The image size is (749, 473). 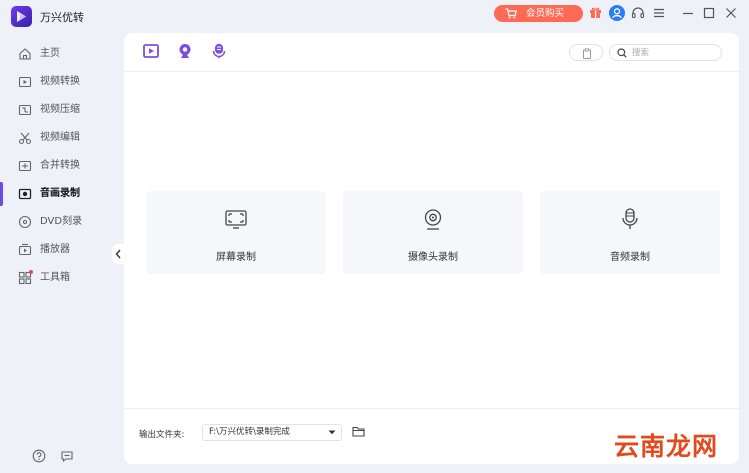 I want to click on sidebar-item-screen-recorder: 音画录制, so click(x=62, y=194).